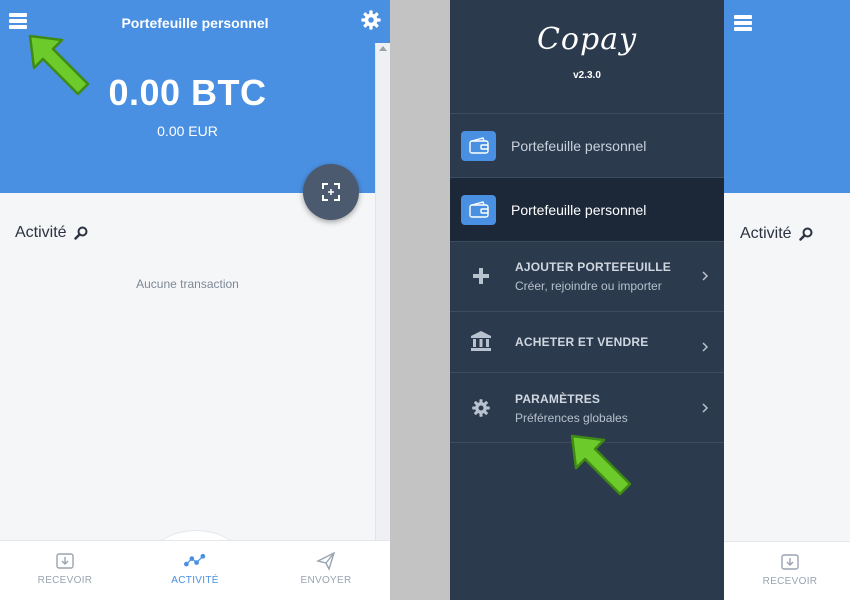  Describe the element at coordinates (481, 341) in the screenshot. I see `bank-icon` at that location.